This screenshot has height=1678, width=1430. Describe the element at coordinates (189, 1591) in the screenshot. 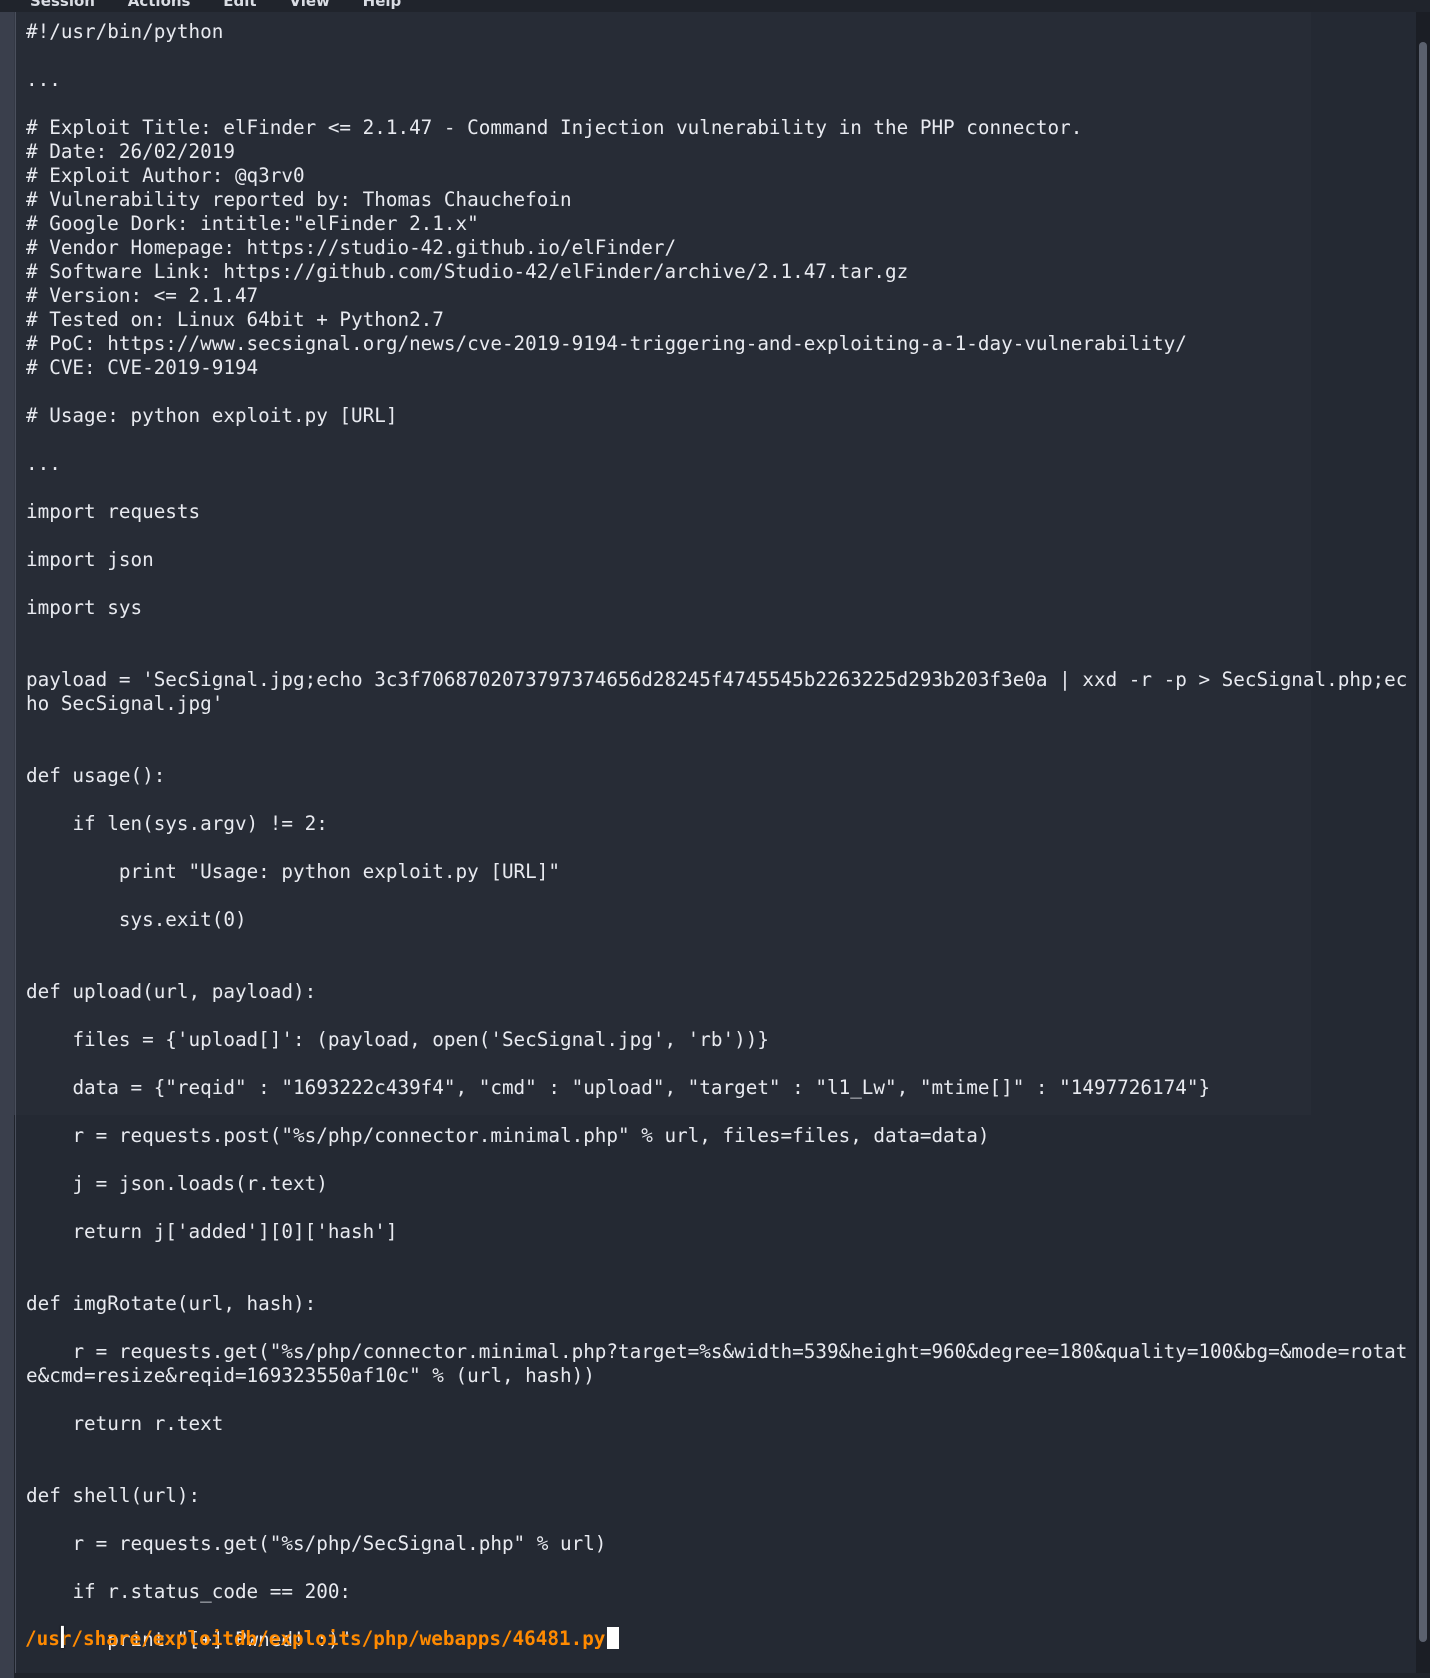

I see `terminal-line: if r.status_code == 200:` at that location.